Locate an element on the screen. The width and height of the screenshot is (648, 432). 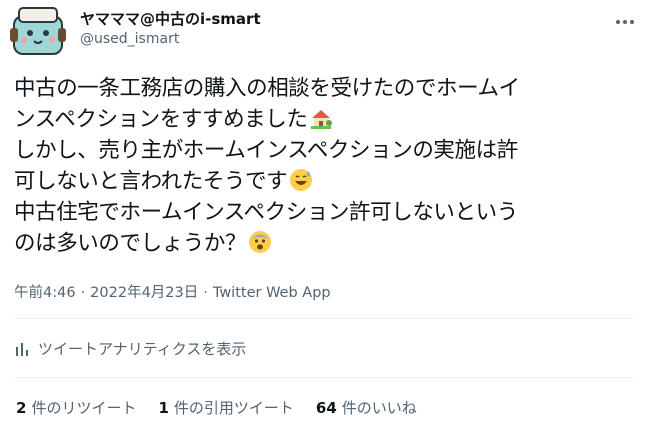
tweet-line-with-emoji: ンスペクションをすすめました is located at coordinates (327, 119).